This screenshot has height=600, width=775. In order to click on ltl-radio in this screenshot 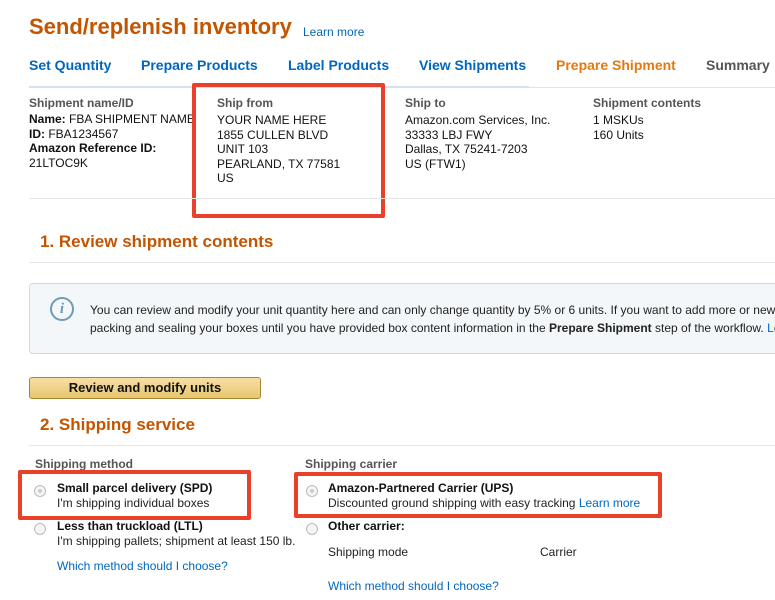, I will do `click(40, 529)`.